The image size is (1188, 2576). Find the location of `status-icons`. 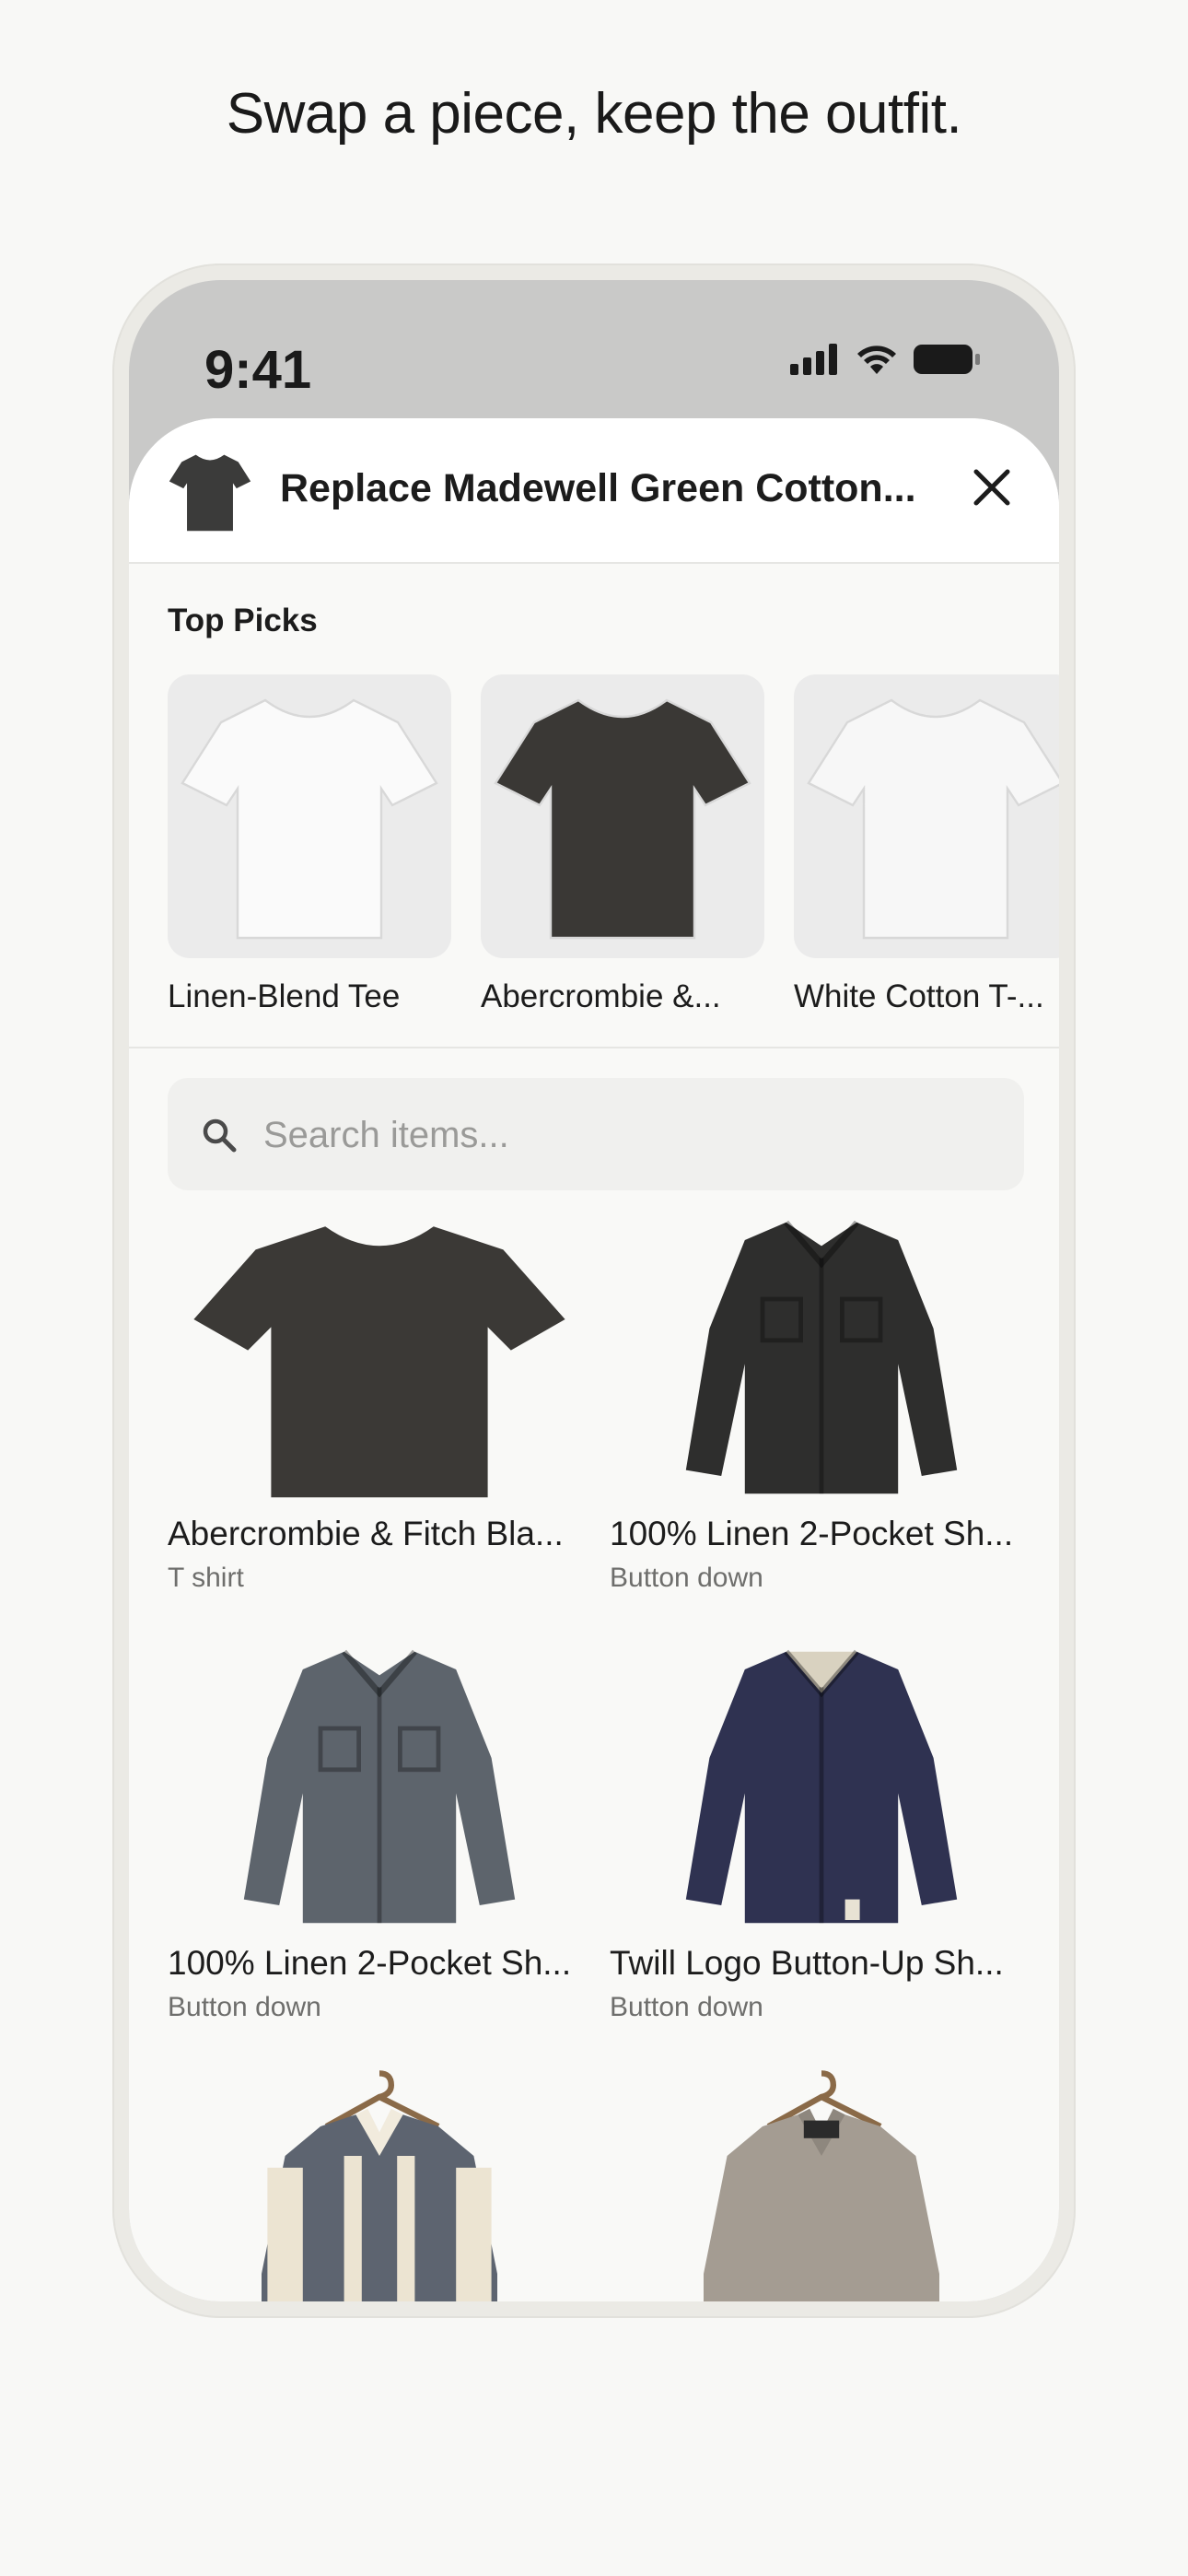

status-icons is located at coordinates (886, 359).